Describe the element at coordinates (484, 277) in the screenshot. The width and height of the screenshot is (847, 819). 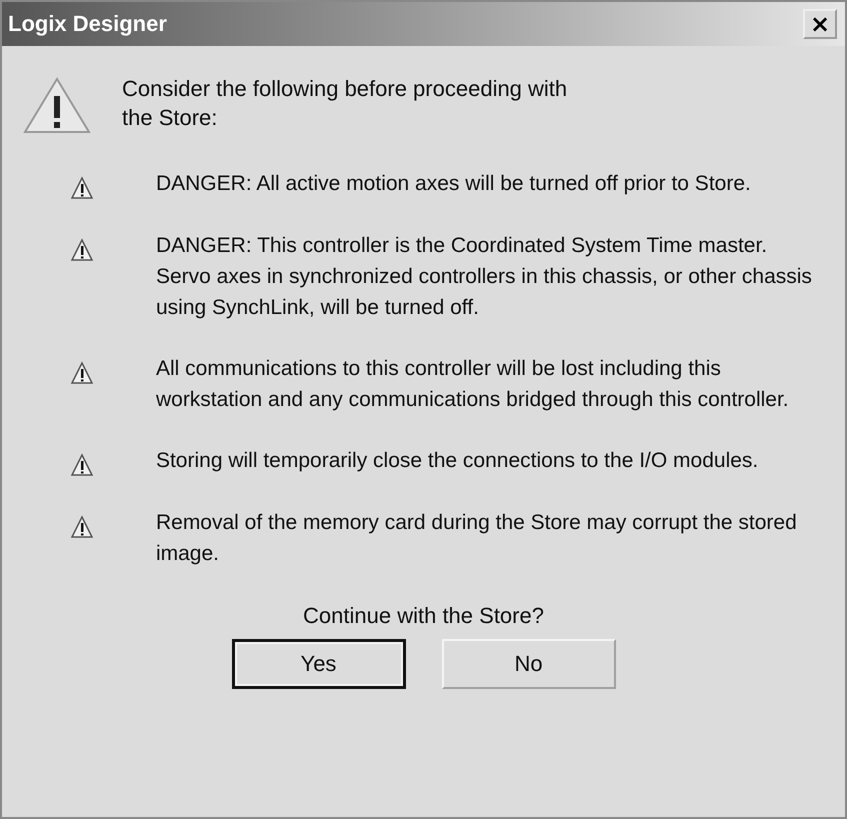
I see `warning-text: DANGER: This controller is the Coordinated System Time master. Servo axes in synchronized controllers in this chassis, or other chassis using SynchLink, will be turned off.` at that location.